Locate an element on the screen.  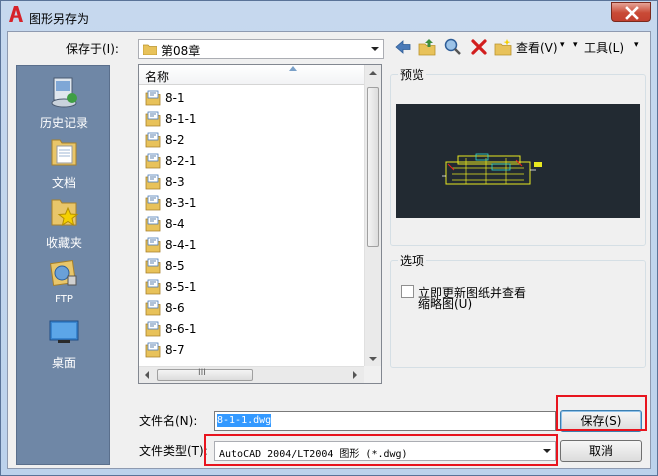
save-in-value: 第08章 is located at coordinates (181, 51).